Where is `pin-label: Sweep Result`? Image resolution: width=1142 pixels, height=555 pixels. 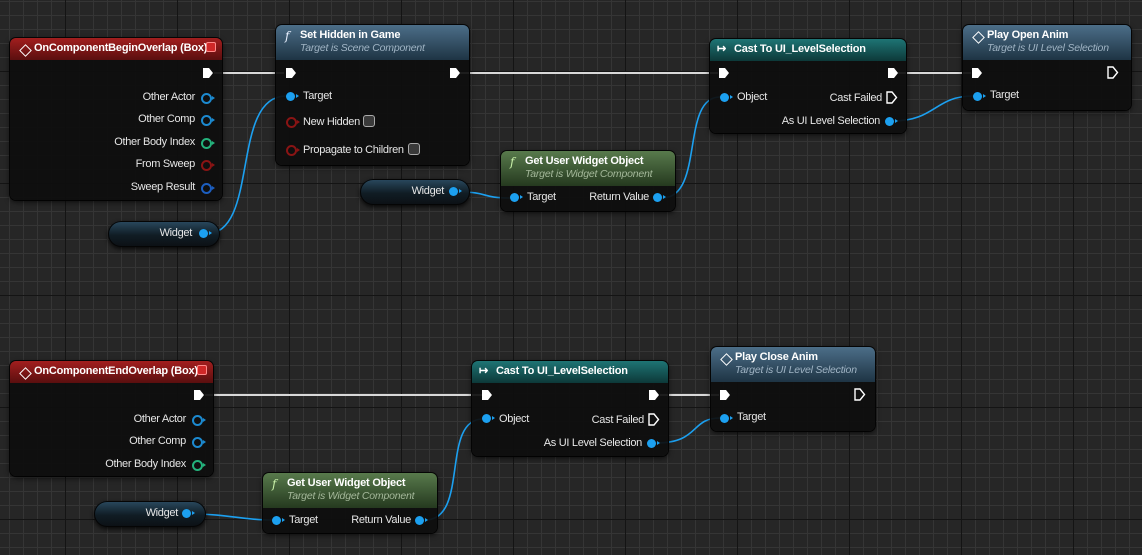
pin-label: Sweep Result is located at coordinates (163, 187).